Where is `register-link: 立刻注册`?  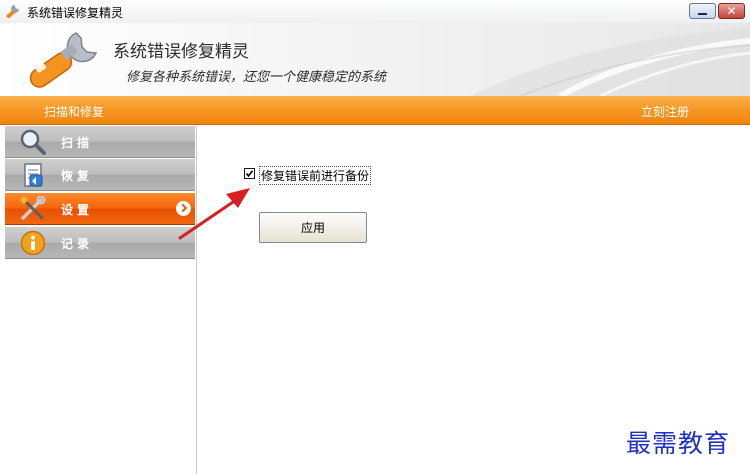
register-link: 立刻注册 is located at coordinates (665, 111).